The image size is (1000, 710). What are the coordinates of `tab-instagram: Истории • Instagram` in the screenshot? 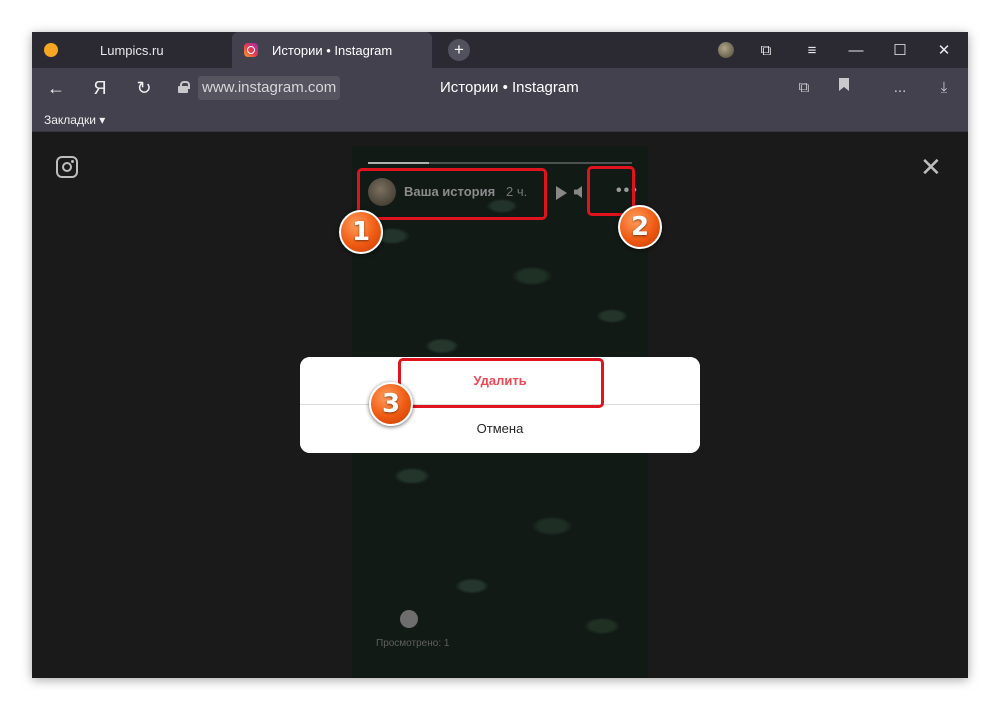 It's located at (332, 50).